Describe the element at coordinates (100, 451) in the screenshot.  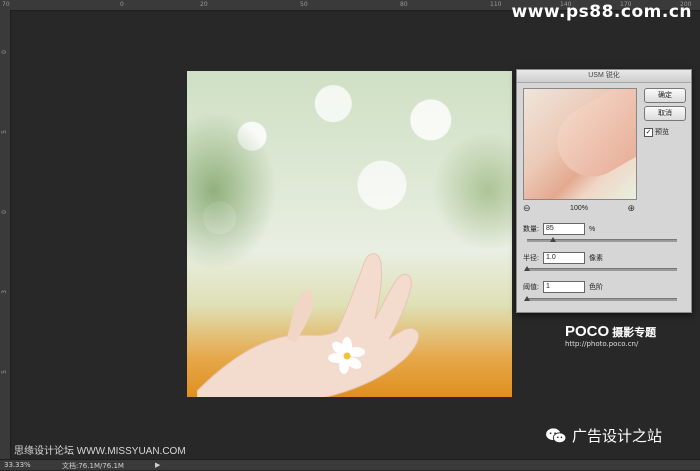
I see `missyuan-watermark: 思缘设计论坛 WWW.MISSYUAN.COM` at that location.